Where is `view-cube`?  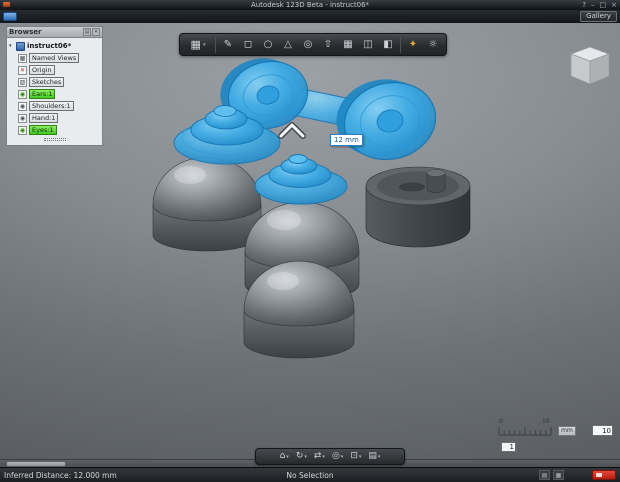
view-cube is located at coordinates (590, 66).